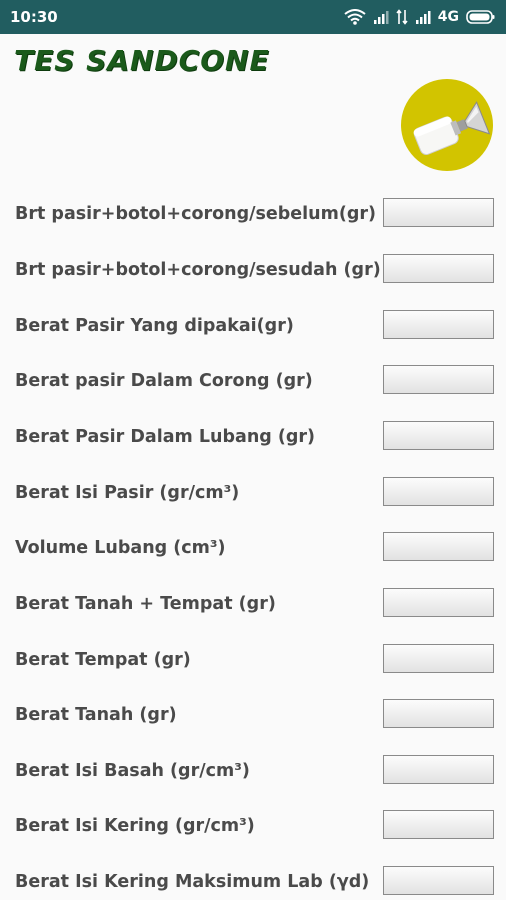  I want to click on form-row: Berat Tanah (gr), so click(253, 715).